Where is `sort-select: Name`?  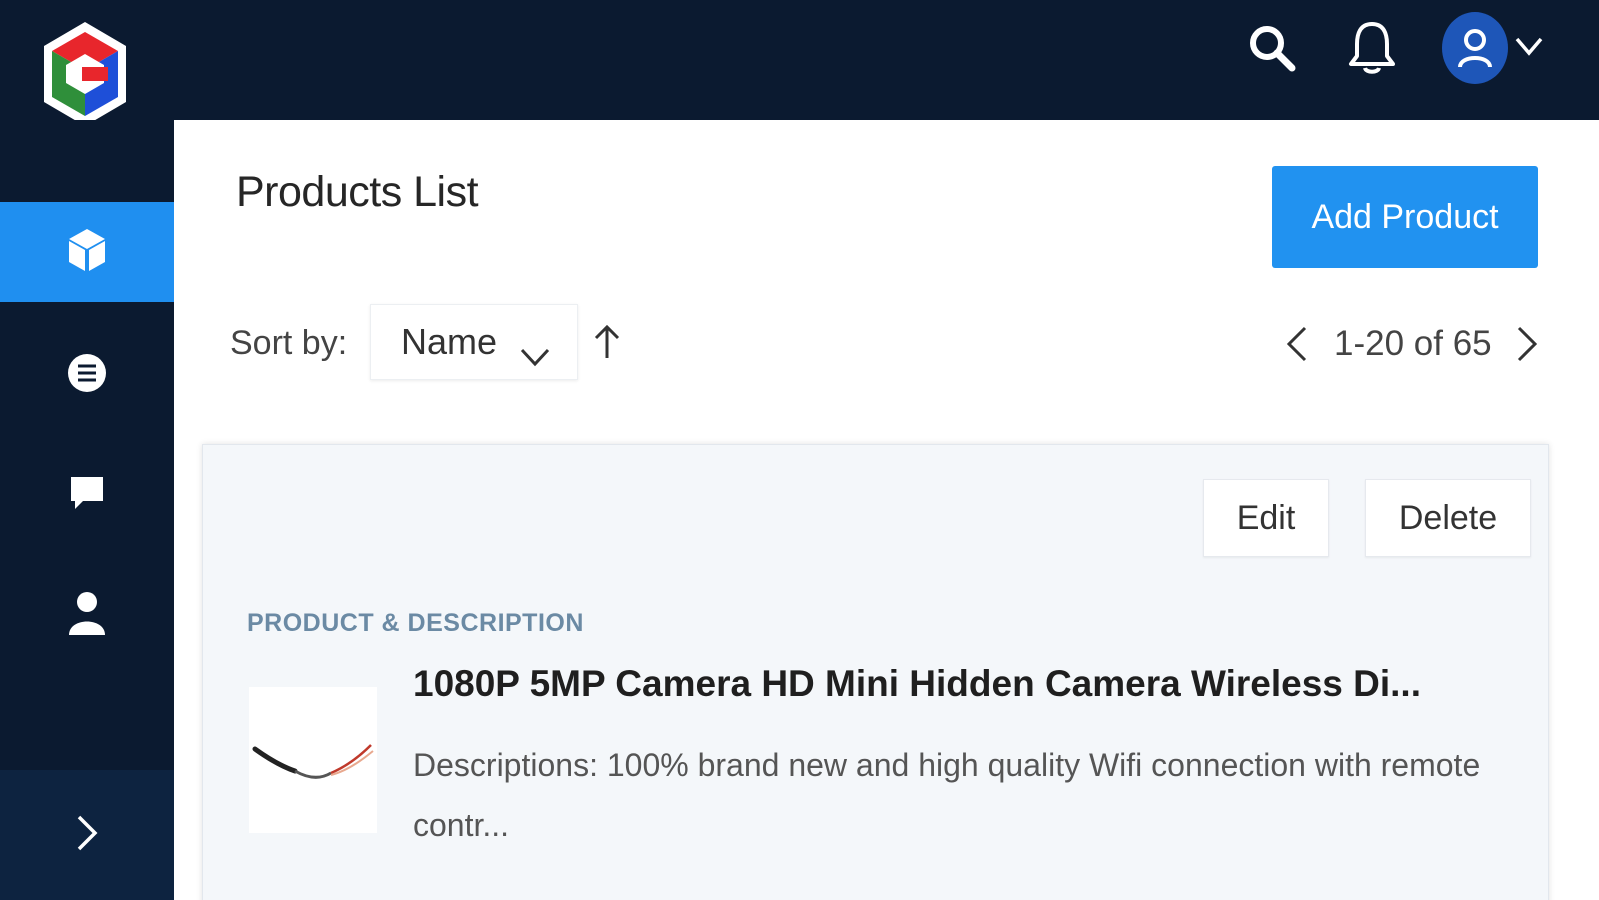
sort-select: Name is located at coordinates (474, 342).